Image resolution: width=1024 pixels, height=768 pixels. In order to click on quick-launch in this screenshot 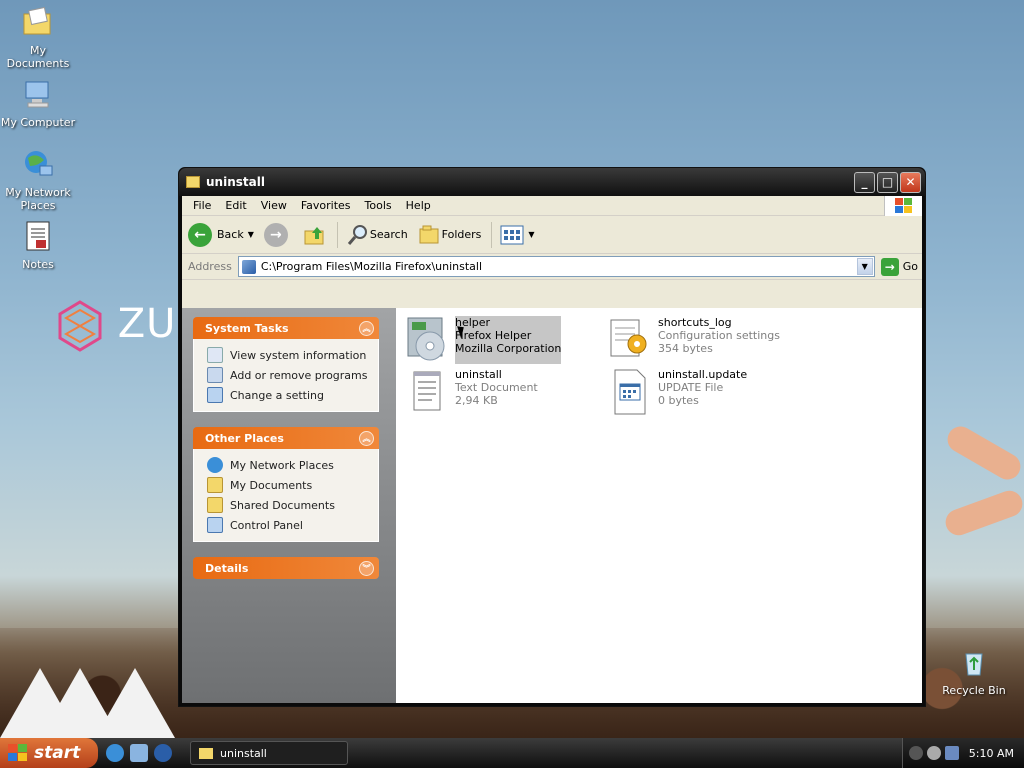, I will do `click(142, 753)`.